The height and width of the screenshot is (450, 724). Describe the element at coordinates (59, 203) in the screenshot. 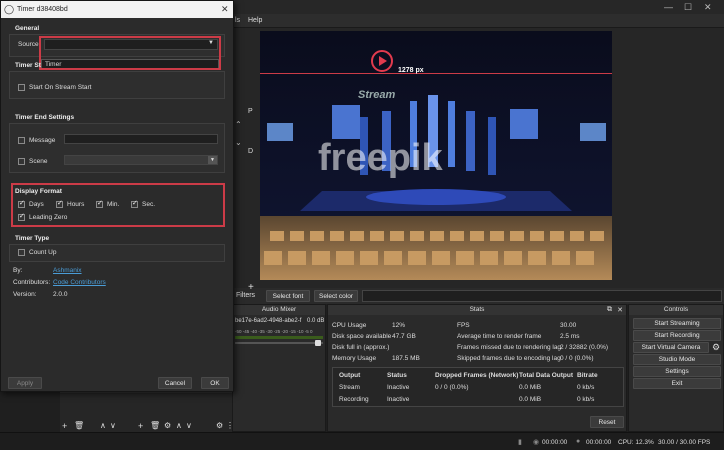

I see `hours-checkbox` at that location.